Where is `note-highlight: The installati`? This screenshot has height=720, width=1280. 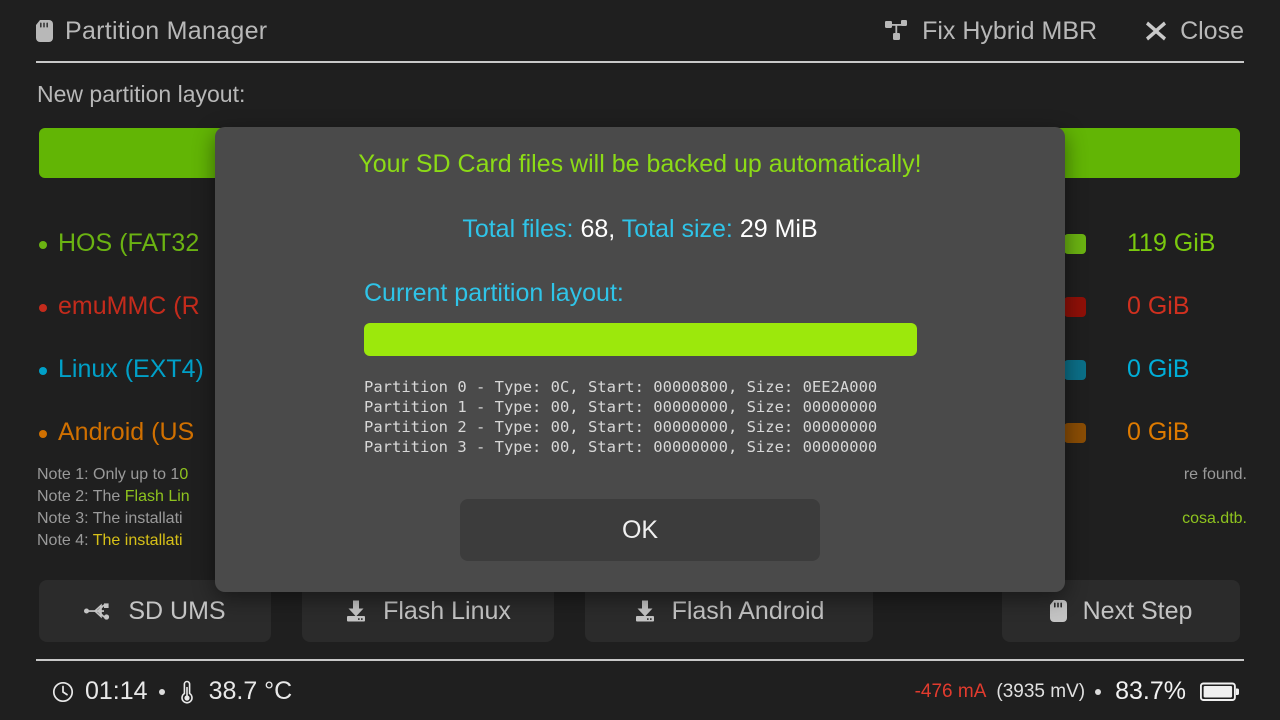 note-highlight: The installati is located at coordinates (137, 540).